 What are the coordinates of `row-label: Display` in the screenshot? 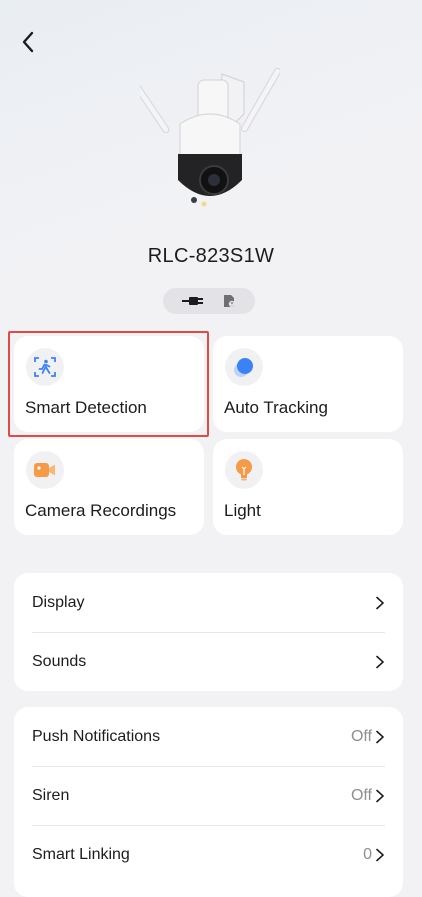 It's located at (58, 602).